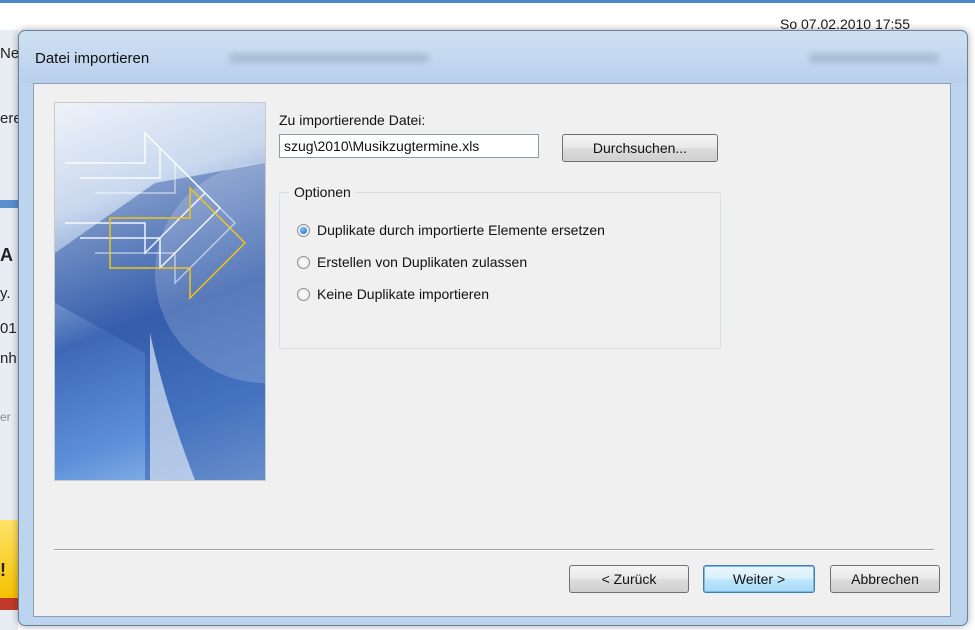  What do you see at coordinates (5, 417) in the screenshot?
I see `background-text-fragment: er` at bounding box center [5, 417].